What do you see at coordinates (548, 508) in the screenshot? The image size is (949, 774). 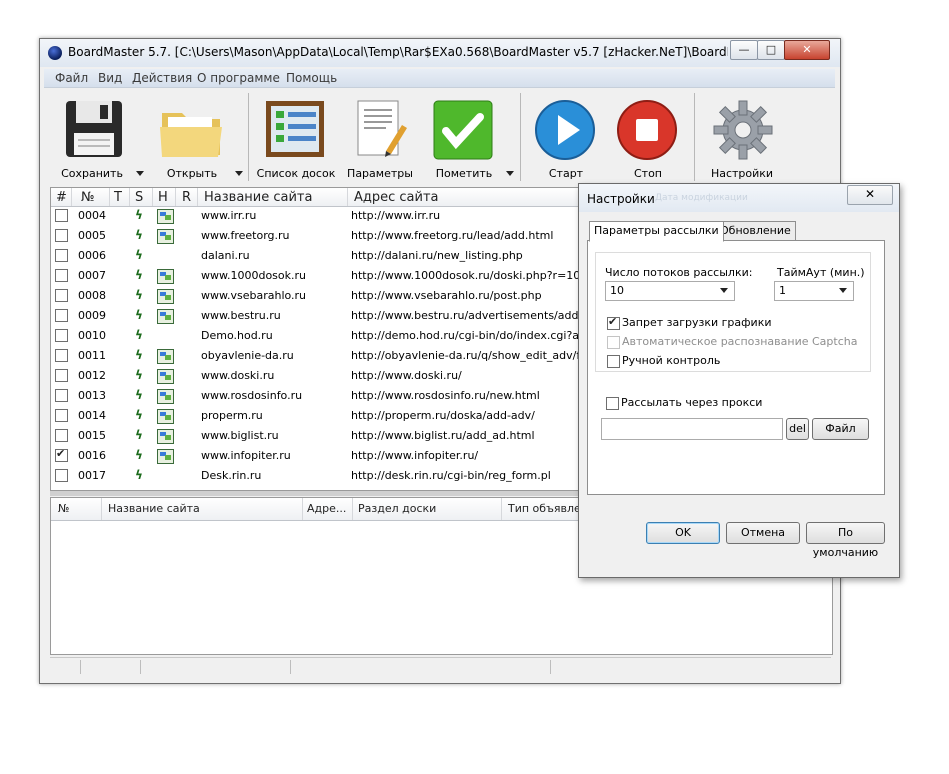 I see `results-col-ad-type: Тип объявлен` at bounding box center [548, 508].